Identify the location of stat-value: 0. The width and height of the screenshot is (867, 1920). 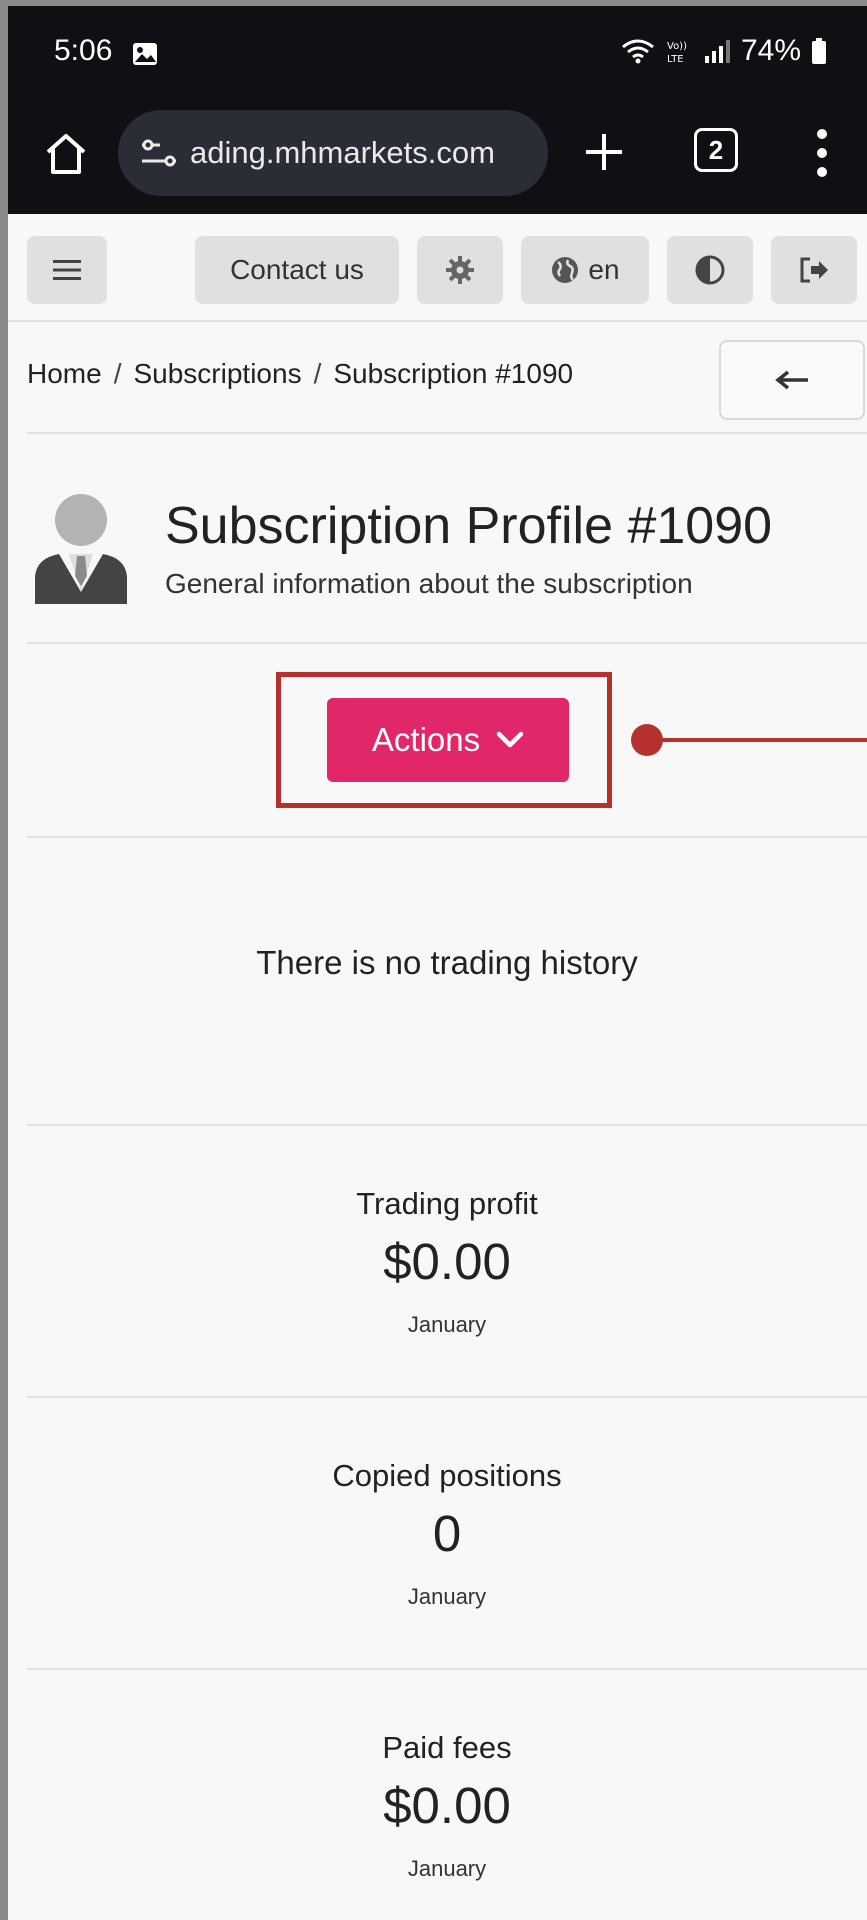
(447, 1533).